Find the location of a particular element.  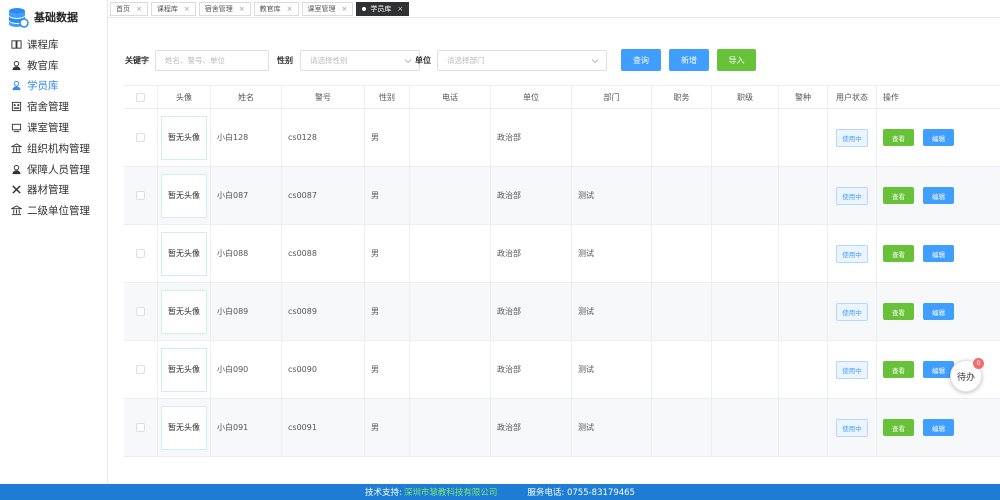

avatar: 暂无头像 is located at coordinates (184, 195).